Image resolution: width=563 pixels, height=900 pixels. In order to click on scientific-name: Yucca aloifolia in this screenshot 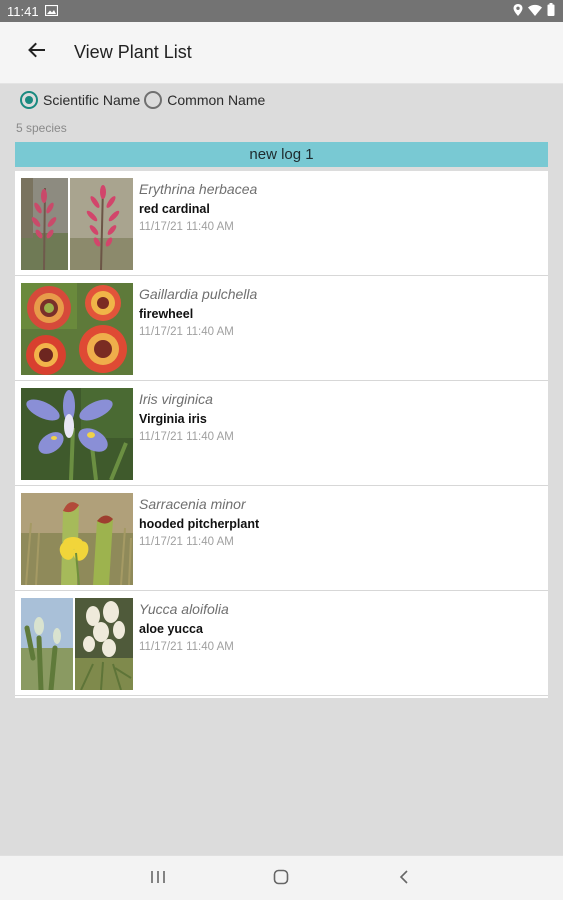, I will do `click(184, 609)`.